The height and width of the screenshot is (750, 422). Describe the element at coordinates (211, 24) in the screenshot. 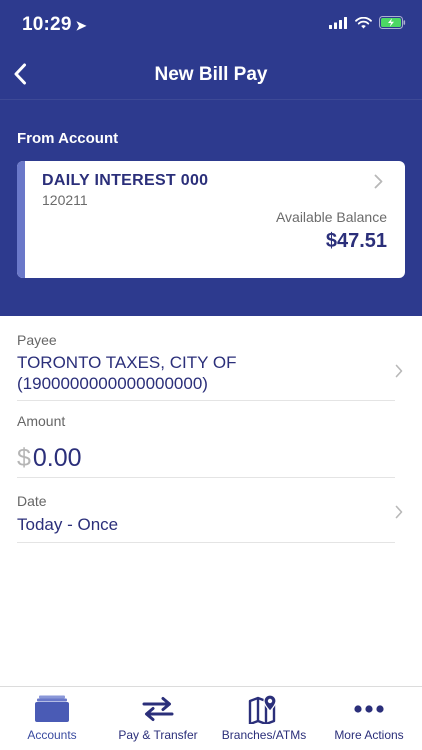

I see `status-bar: 10:29 ➤` at that location.